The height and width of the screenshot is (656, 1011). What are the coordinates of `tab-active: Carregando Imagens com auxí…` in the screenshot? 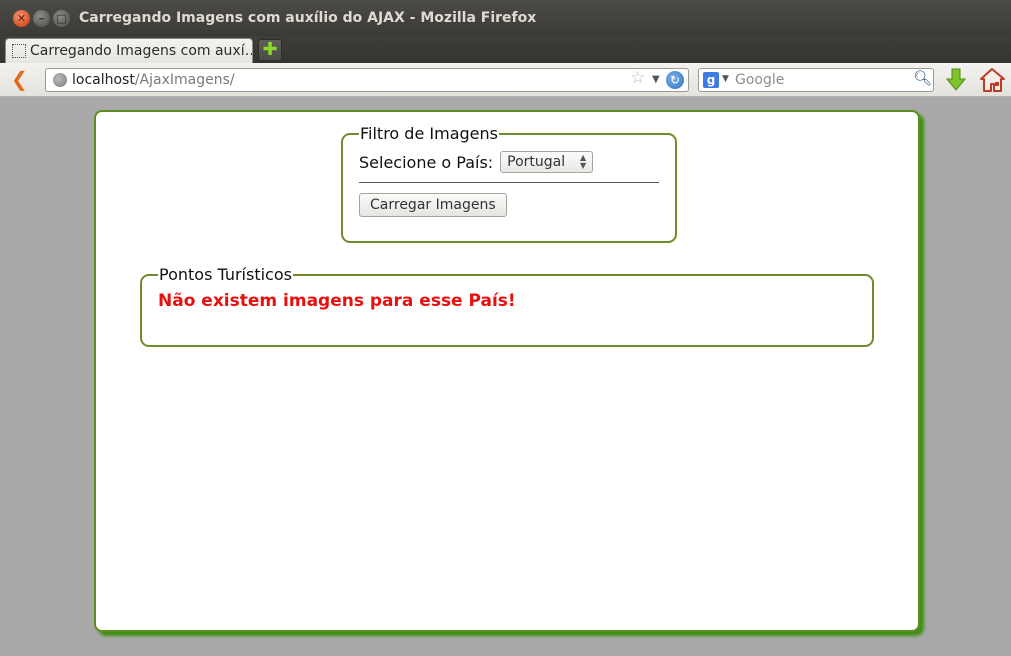 It's located at (129, 50).